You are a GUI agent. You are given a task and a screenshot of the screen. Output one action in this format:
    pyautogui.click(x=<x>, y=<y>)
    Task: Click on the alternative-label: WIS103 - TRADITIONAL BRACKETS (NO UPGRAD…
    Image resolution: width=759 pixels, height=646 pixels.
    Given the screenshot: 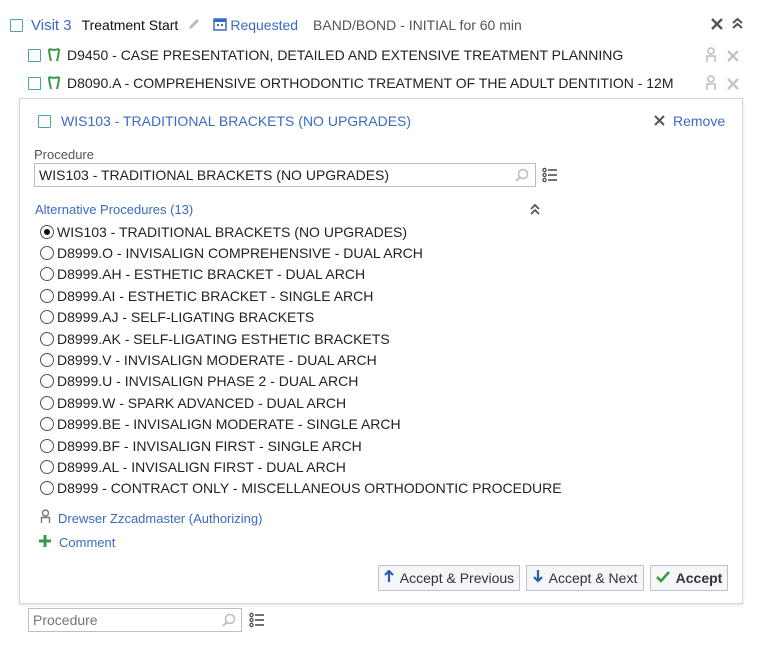 What is the action you would take?
    pyautogui.click(x=232, y=231)
    